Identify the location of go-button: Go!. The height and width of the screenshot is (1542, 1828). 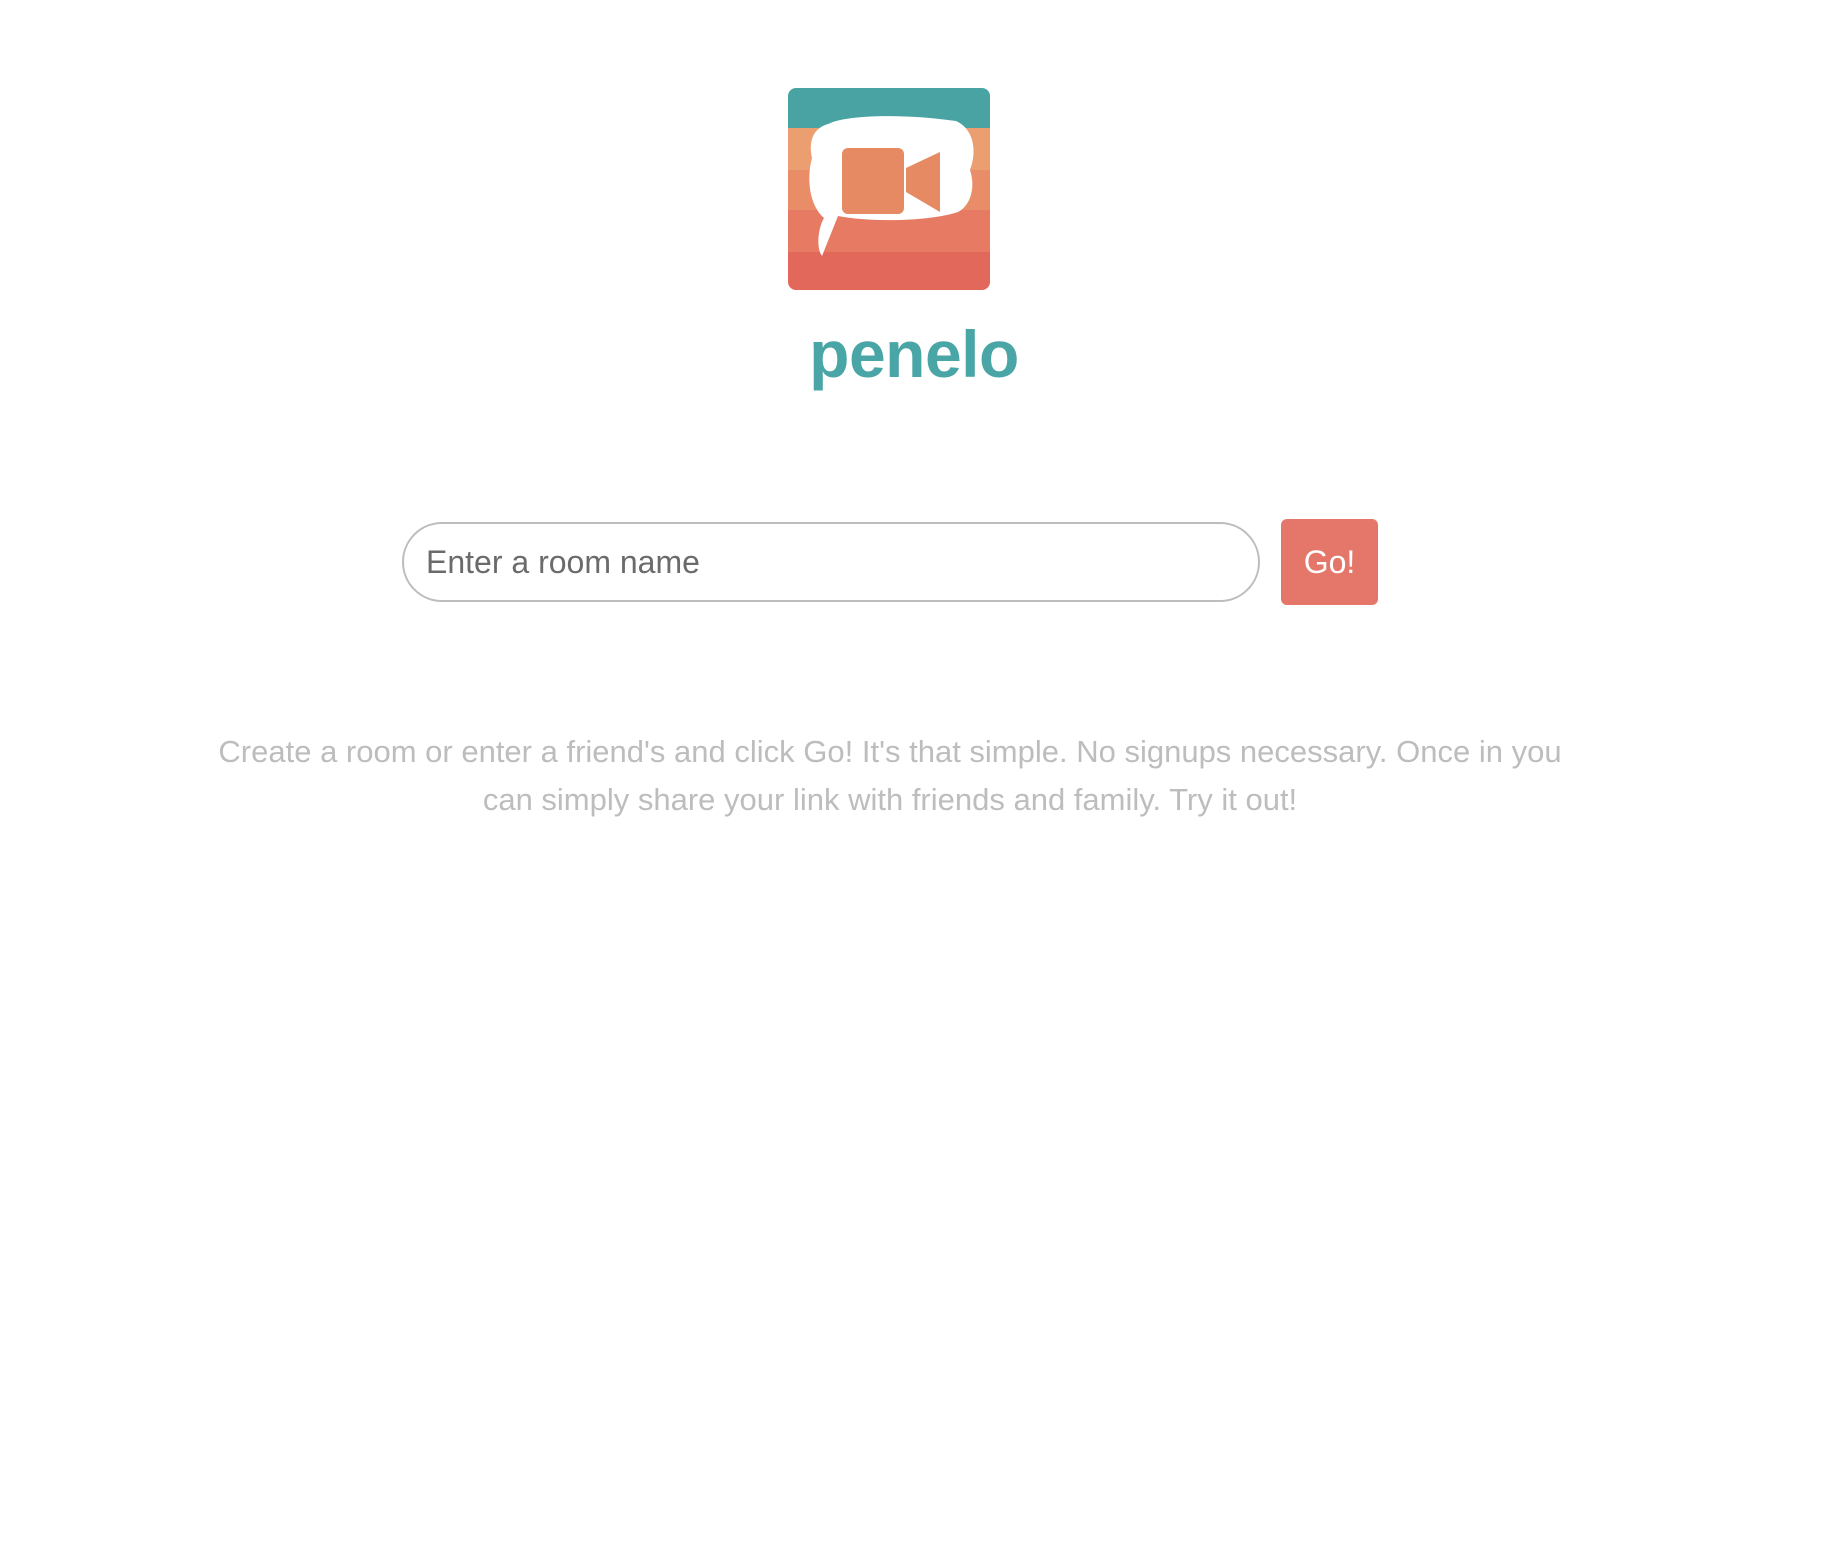
(1329, 562).